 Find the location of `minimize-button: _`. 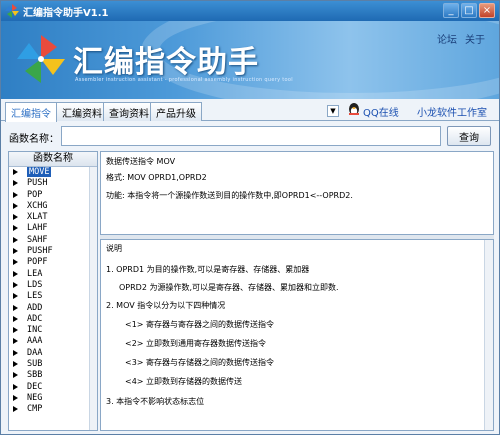

minimize-button: _ is located at coordinates (451, 10).